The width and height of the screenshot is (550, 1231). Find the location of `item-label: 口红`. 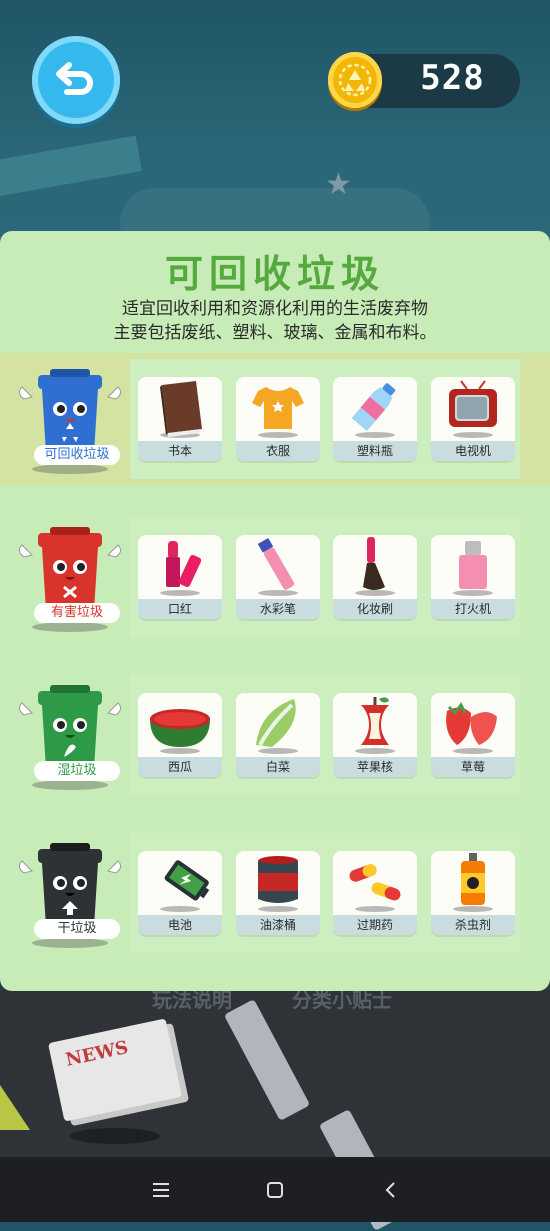

item-label: 口红 is located at coordinates (180, 609).